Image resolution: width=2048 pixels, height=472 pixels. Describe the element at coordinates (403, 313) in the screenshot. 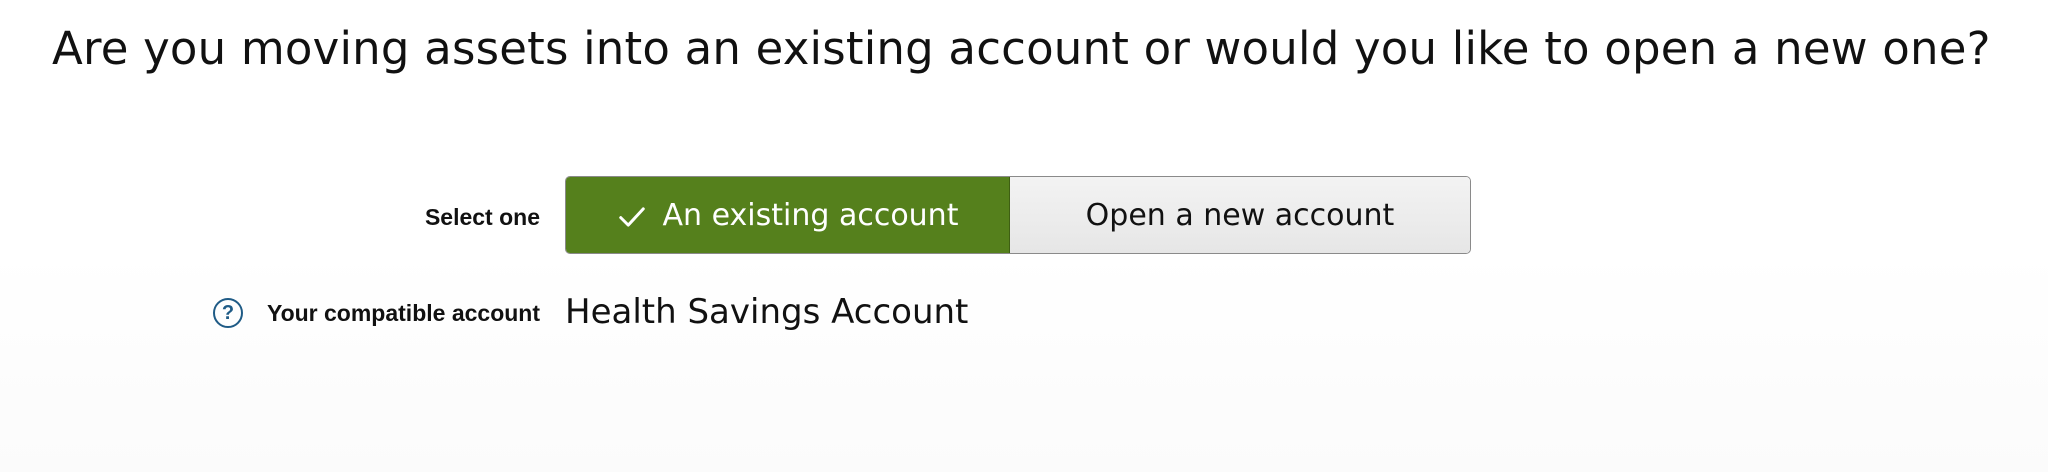

I see `compatible-account-label: Your compatible account` at that location.